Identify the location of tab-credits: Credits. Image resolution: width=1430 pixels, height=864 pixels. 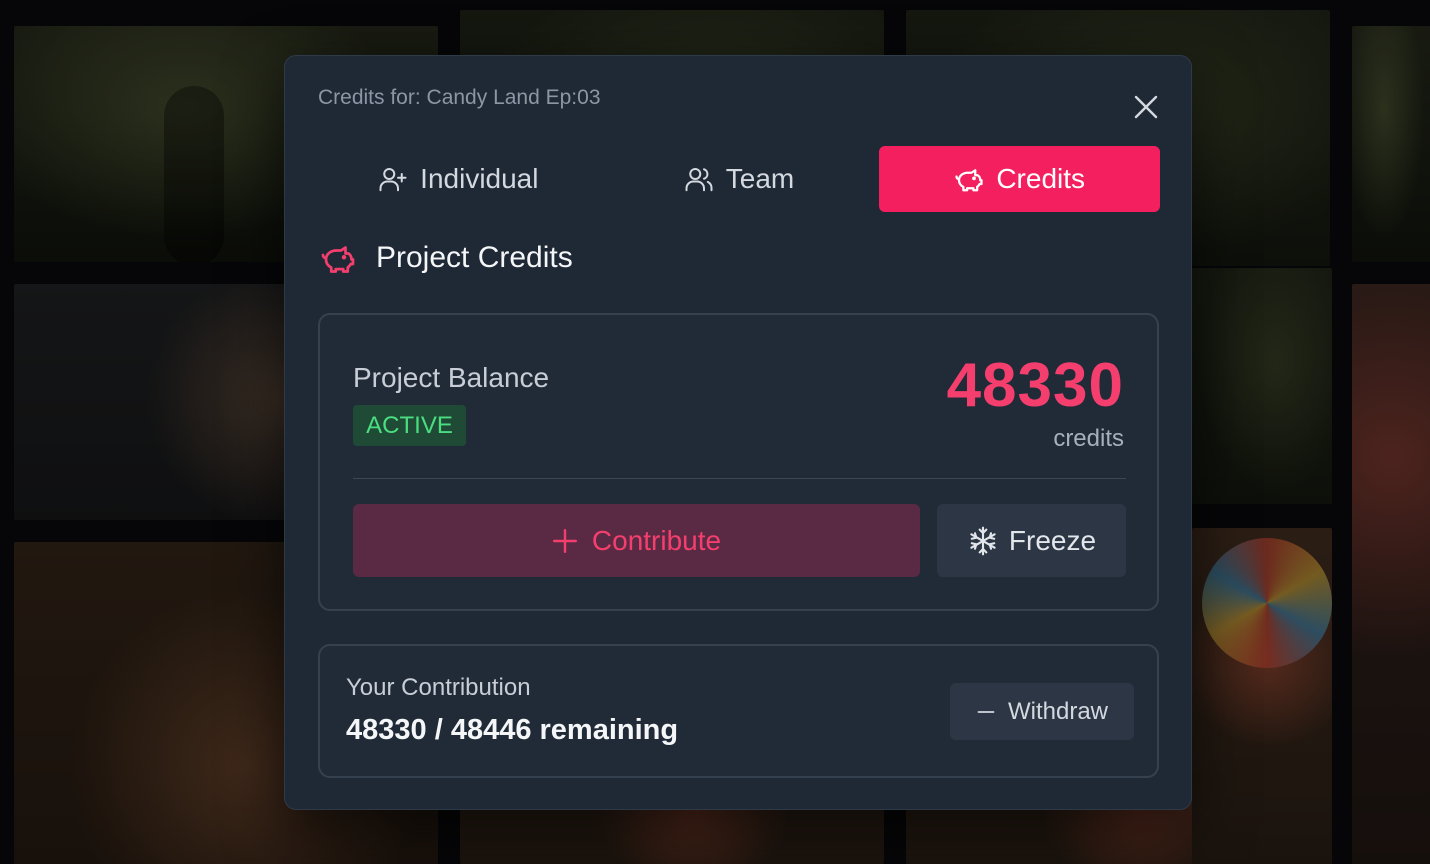
(1020, 179).